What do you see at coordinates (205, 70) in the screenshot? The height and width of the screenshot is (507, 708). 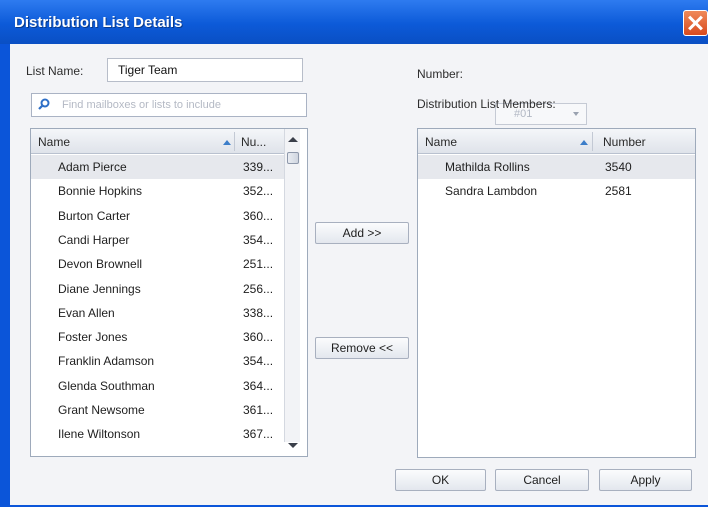 I see `list-name-input: Tiger Team` at bounding box center [205, 70].